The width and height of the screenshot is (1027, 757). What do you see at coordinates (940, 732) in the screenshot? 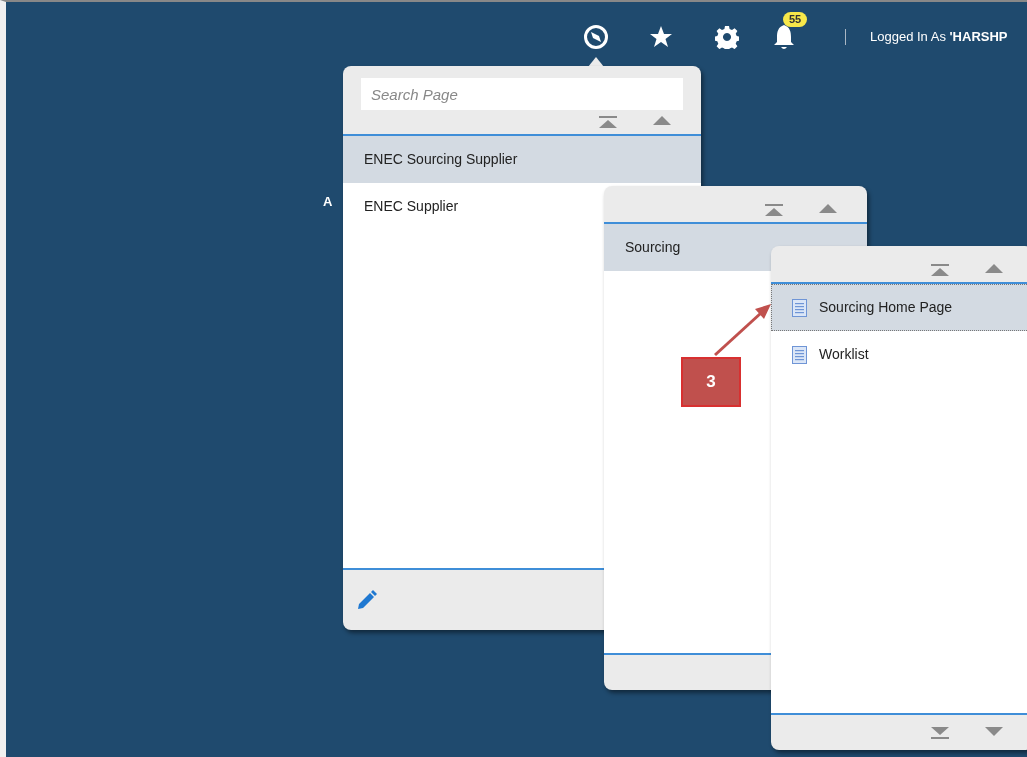
I see `scroll-to-bottom-icon` at bounding box center [940, 732].